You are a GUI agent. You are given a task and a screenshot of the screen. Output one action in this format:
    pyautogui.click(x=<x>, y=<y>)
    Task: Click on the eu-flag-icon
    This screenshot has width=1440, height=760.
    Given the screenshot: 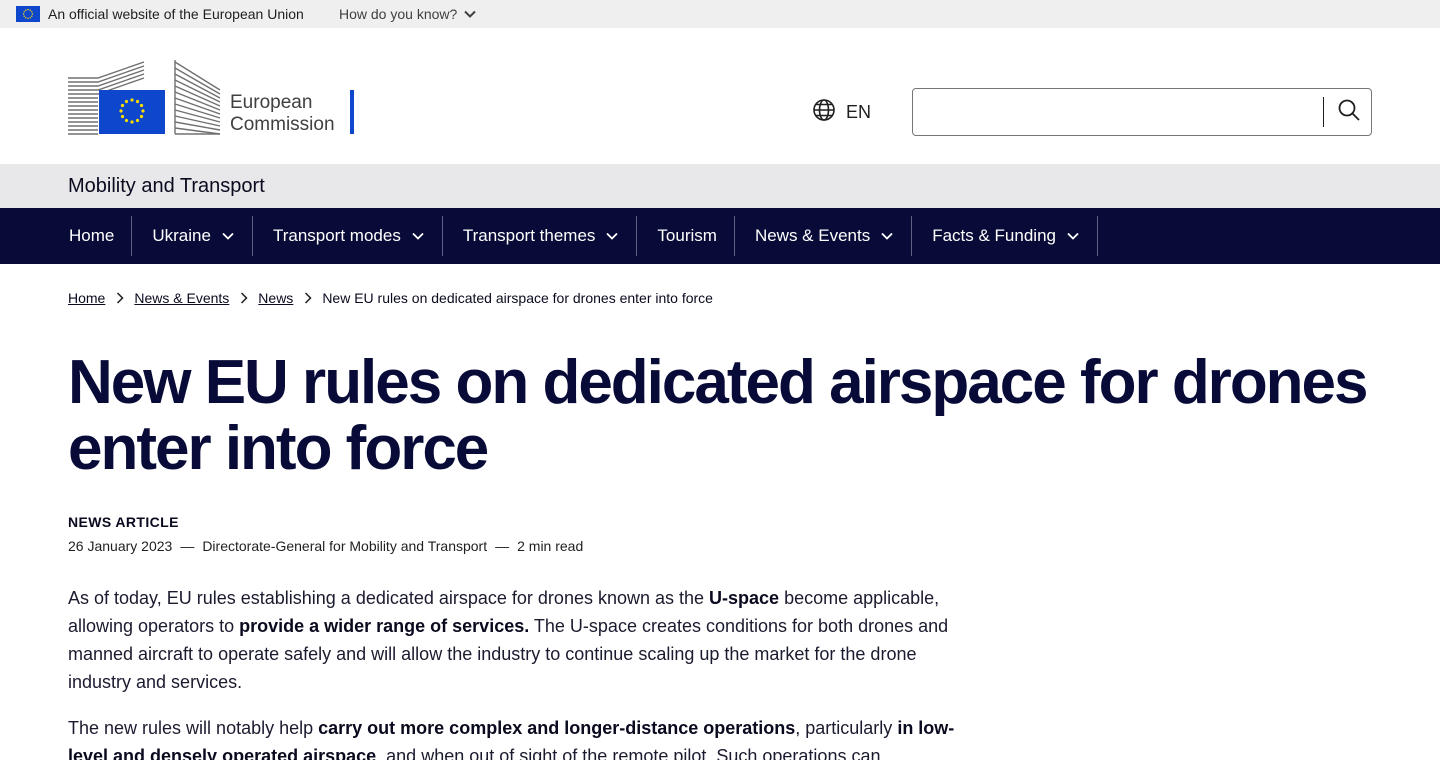 What is the action you would take?
    pyautogui.click(x=28, y=14)
    